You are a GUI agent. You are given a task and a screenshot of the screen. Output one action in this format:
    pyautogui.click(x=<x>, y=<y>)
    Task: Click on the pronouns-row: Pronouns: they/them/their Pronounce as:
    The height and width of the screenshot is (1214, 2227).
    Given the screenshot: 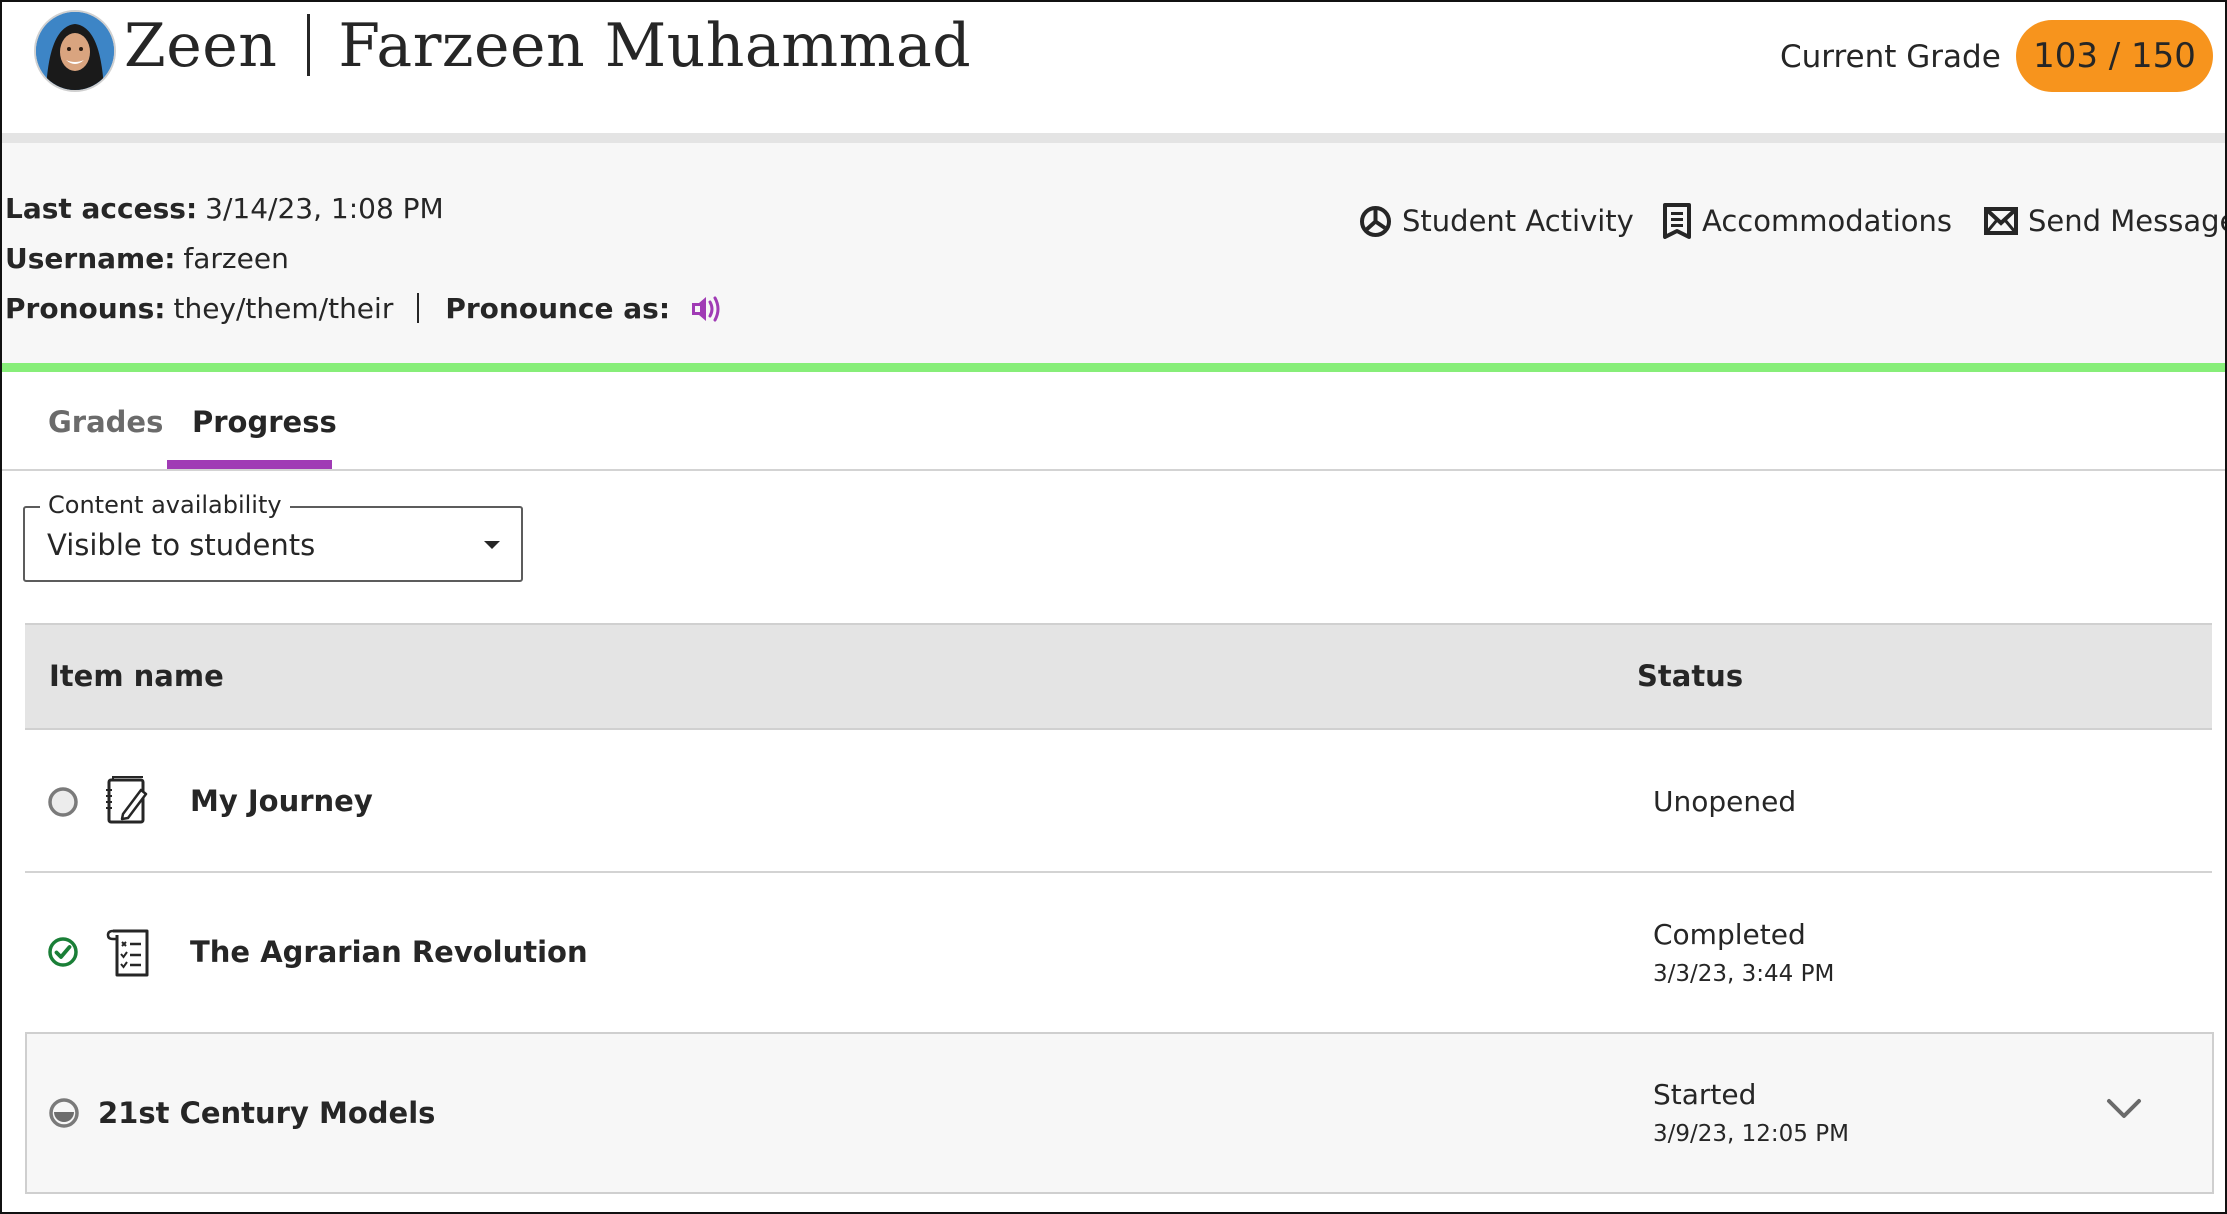 What is the action you would take?
    pyautogui.click(x=364, y=312)
    